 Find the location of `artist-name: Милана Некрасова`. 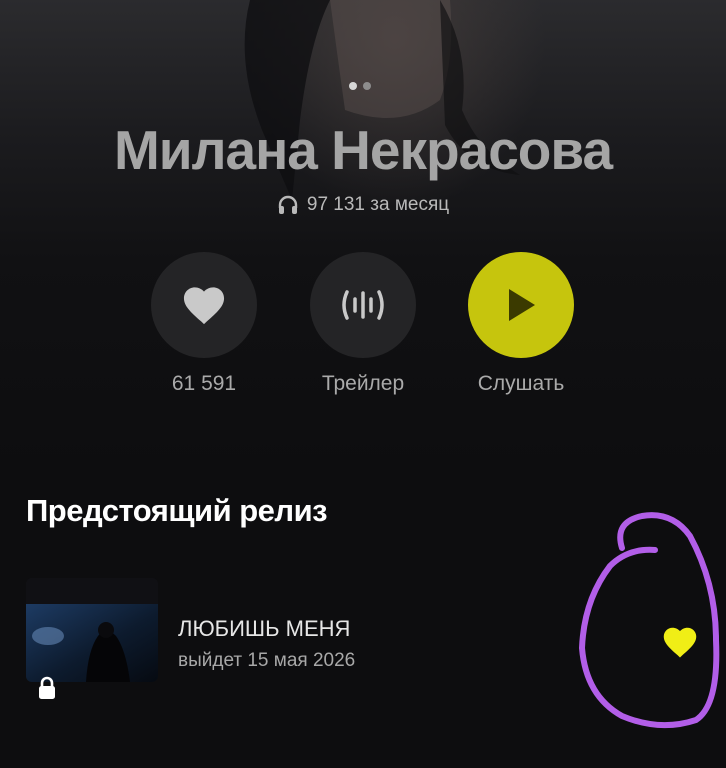

artist-name: Милана Некрасова is located at coordinates (363, 150).